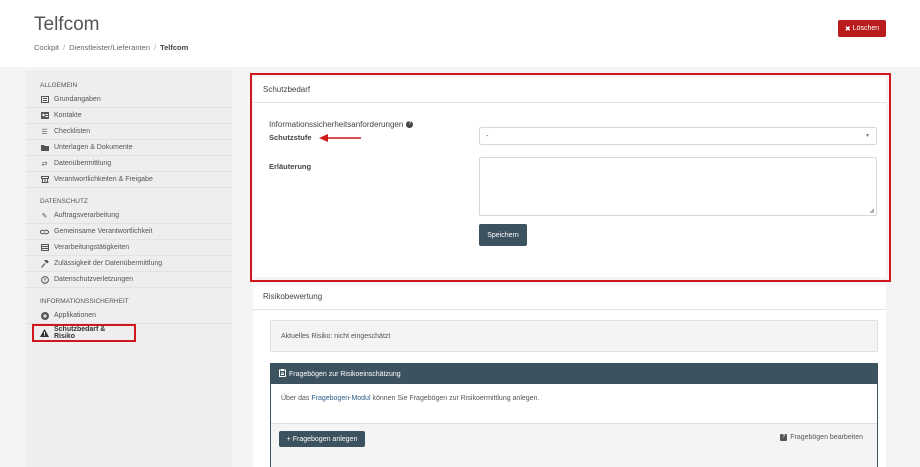 Image resolution: width=920 pixels, height=467 pixels. Describe the element at coordinates (574, 336) in the screenshot. I see `current-risk-box: Aktuelles Risiko: nicht eingeschätzt` at that location.